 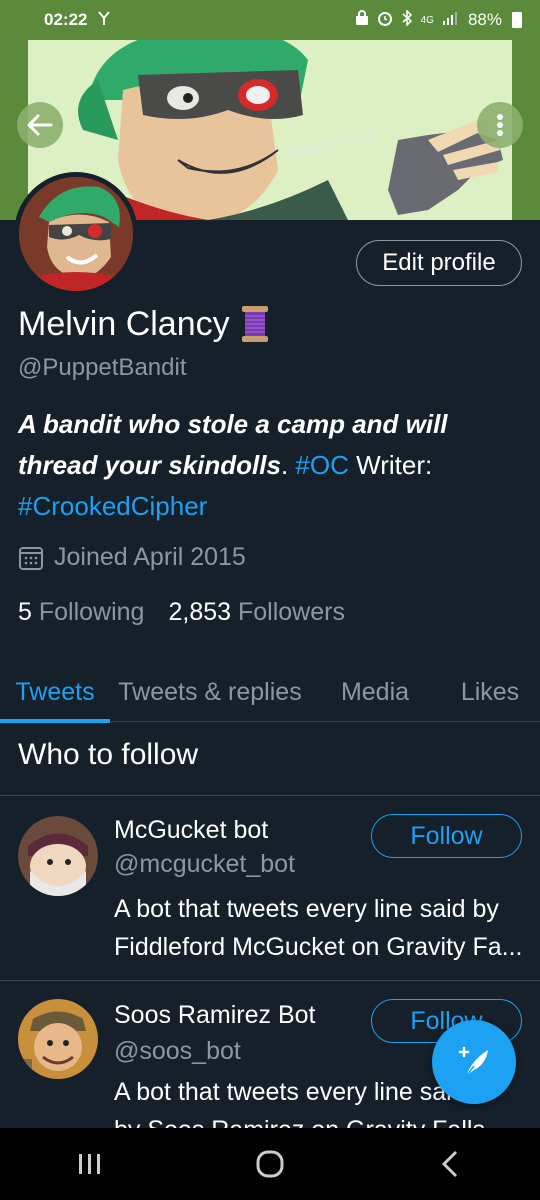 I want to click on followers-link: 2,853 Followers, so click(x=256, y=612).